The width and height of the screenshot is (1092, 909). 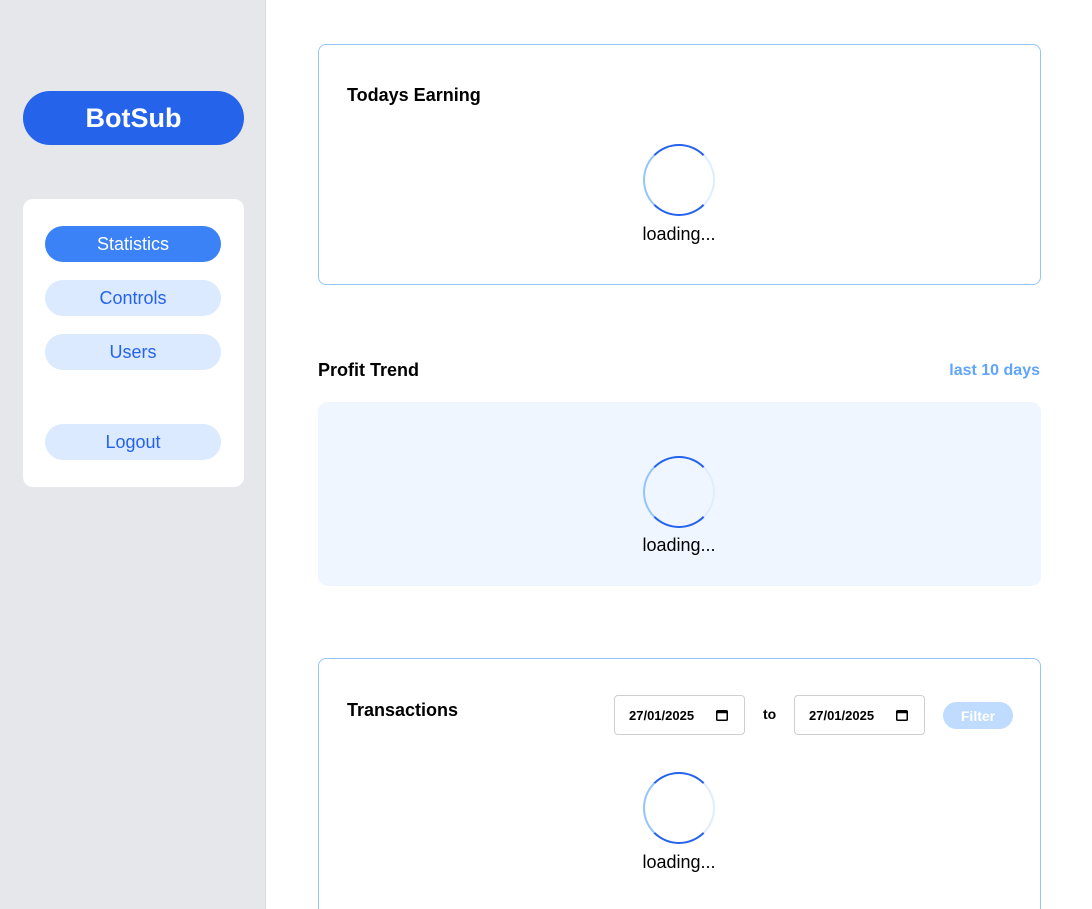 I want to click on earning-title: Todays Earning, so click(x=414, y=95).